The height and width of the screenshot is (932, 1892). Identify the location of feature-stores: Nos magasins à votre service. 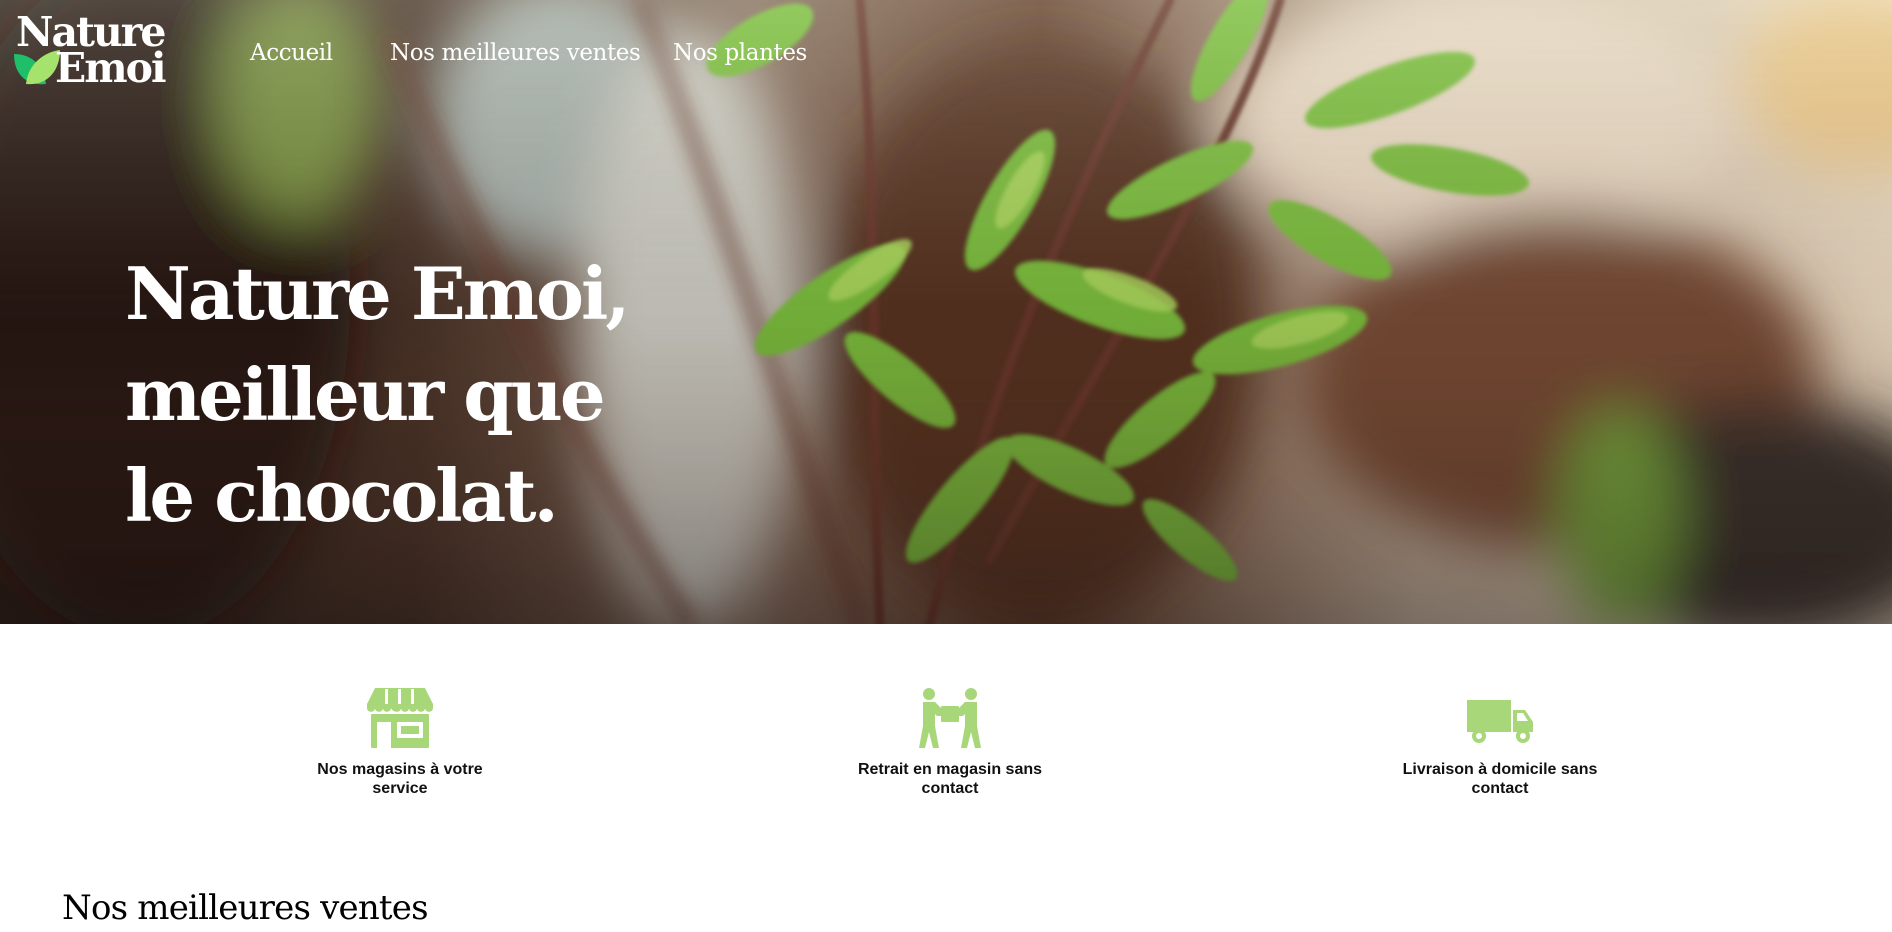
(400, 742).